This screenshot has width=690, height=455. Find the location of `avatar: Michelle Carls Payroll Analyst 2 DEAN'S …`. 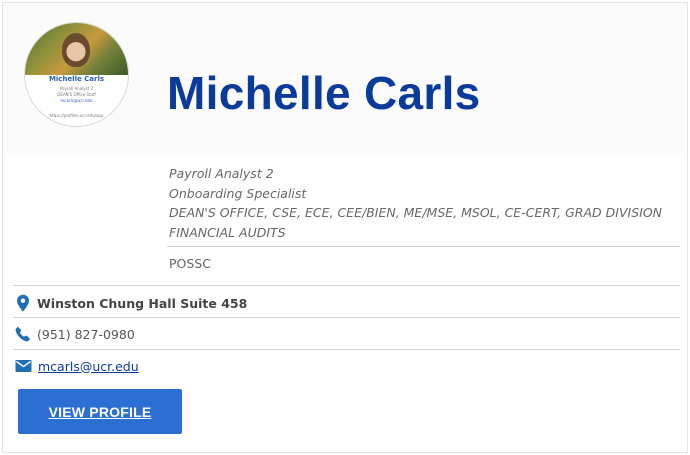

avatar: Michelle Carls Payroll Analyst 2 DEAN'S … is located at coordinates (76, 74).